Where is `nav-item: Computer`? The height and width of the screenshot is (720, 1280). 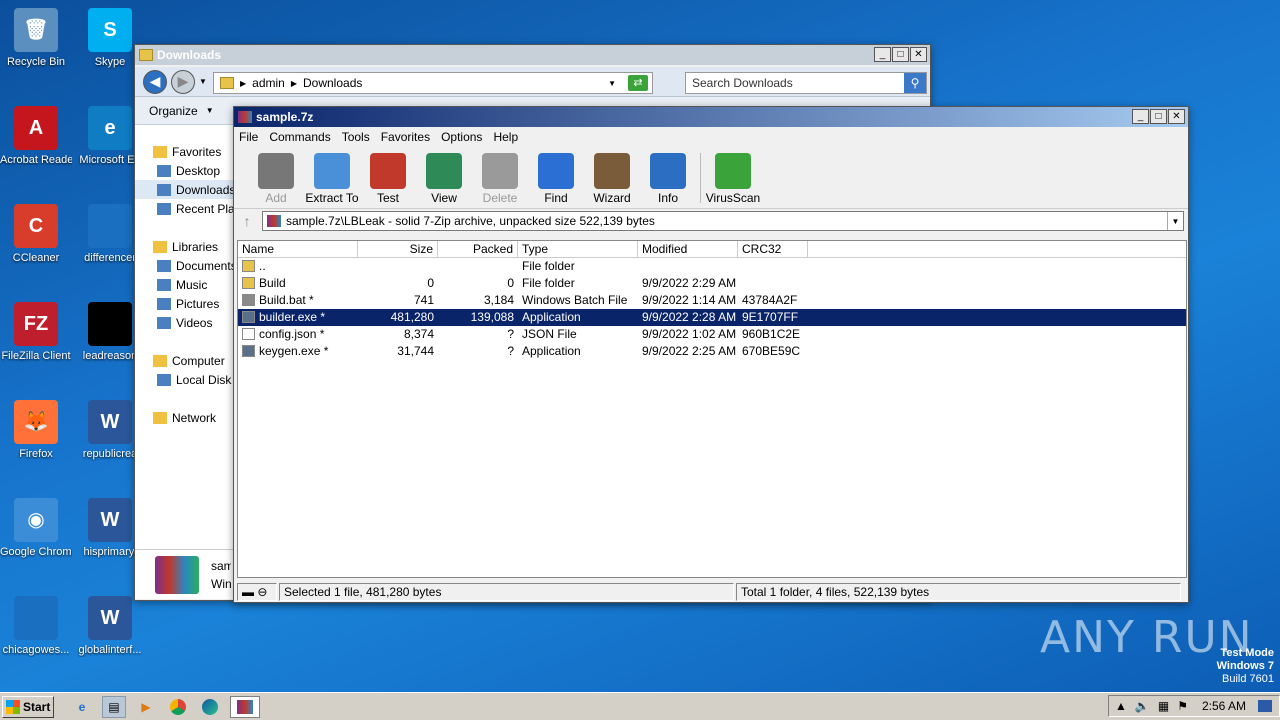 nav-item: Computer is located at coordinates (185, 360).